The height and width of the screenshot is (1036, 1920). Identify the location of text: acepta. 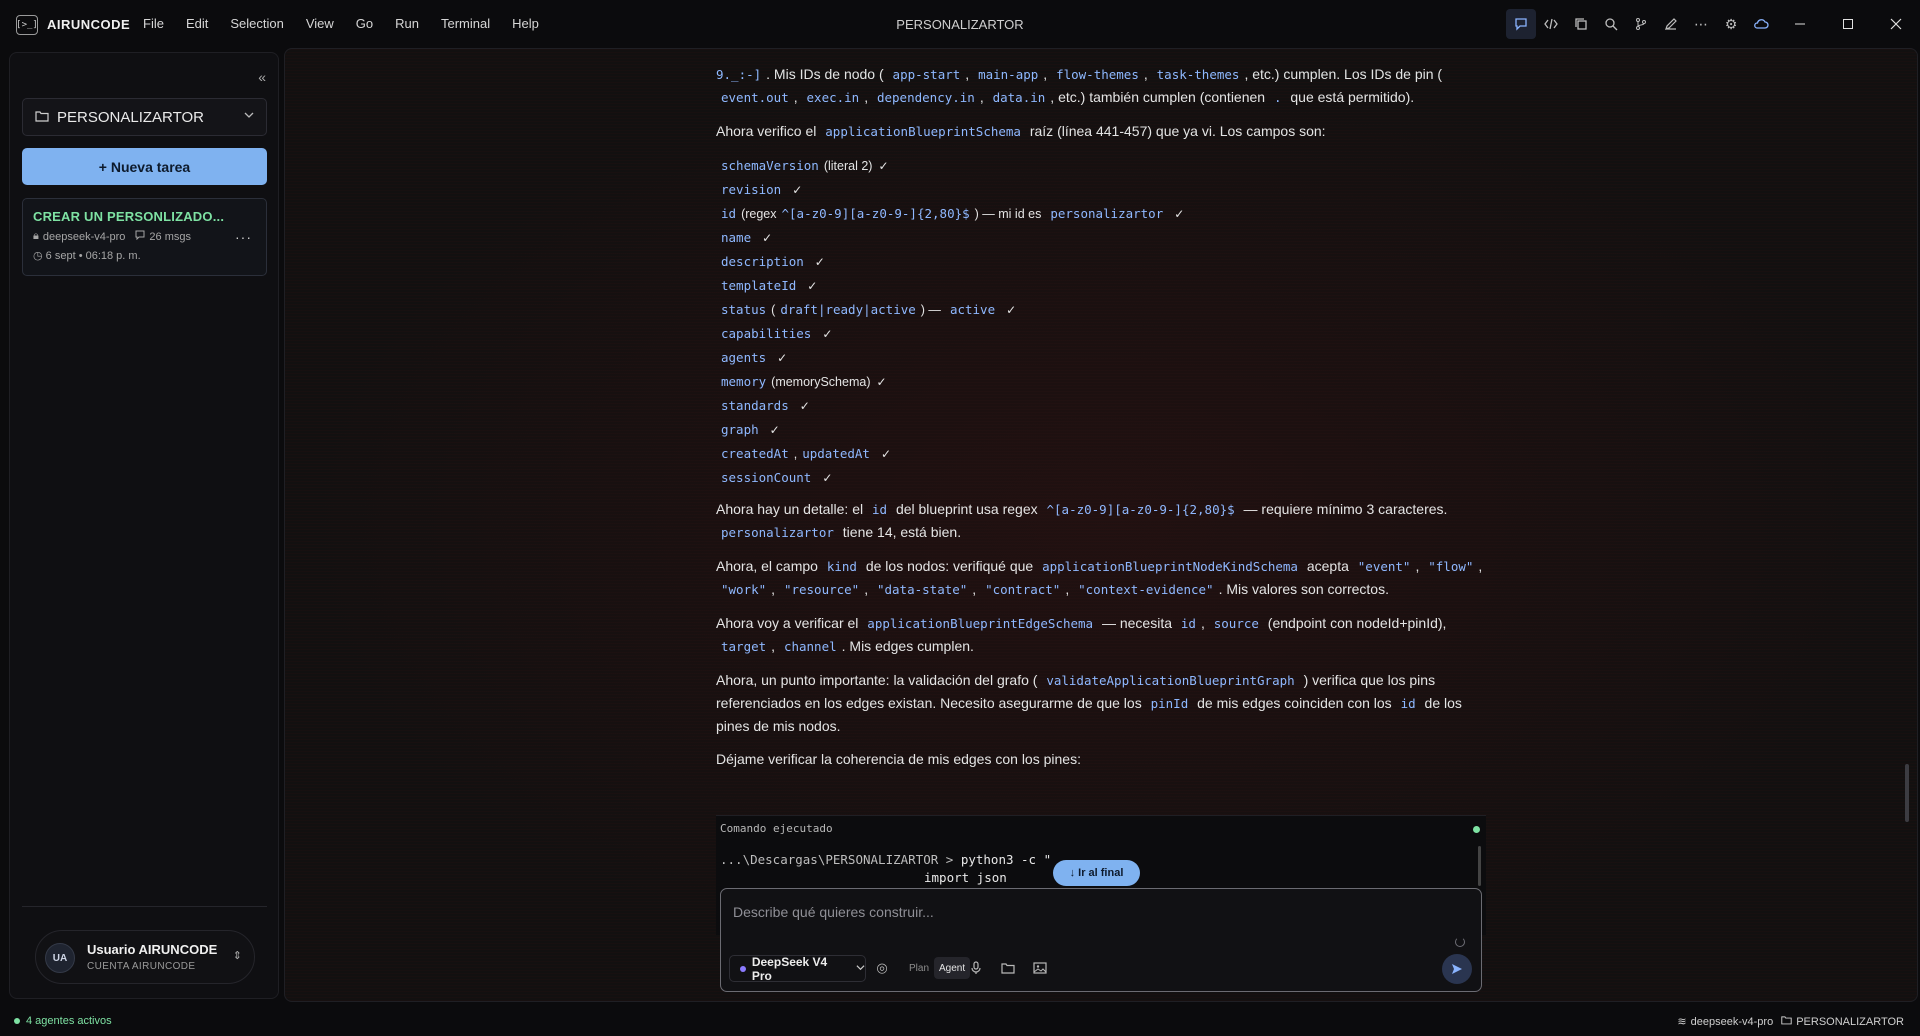
(1327, 566).